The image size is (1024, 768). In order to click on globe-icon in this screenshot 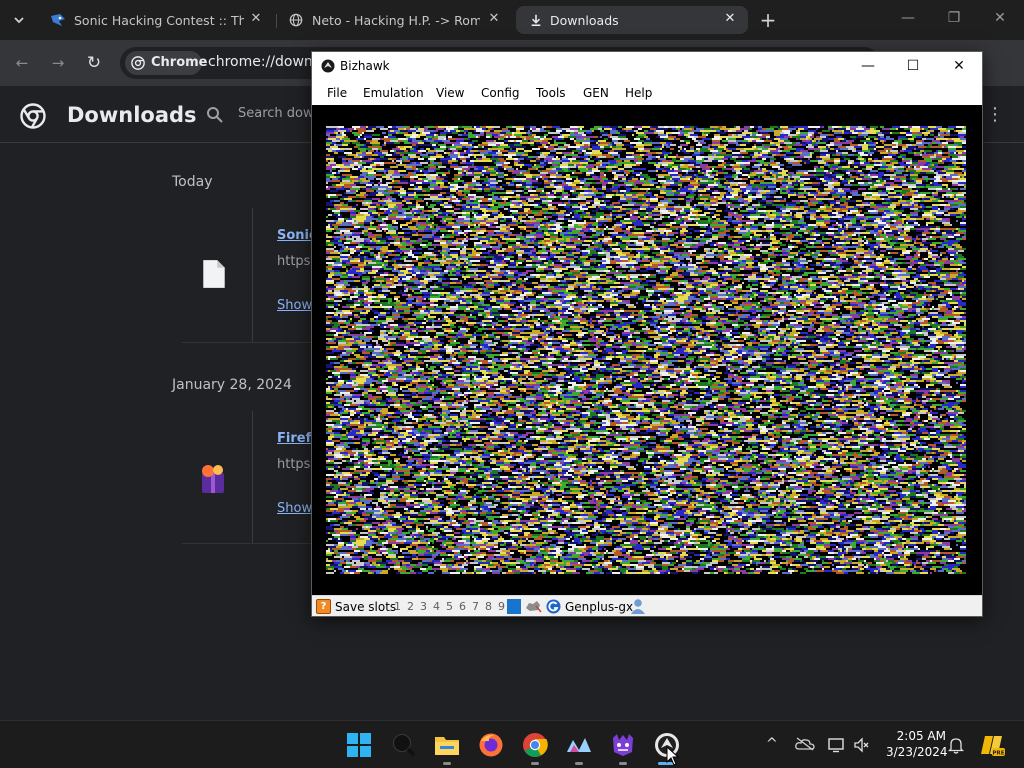, I will do `click(296, 20)`.